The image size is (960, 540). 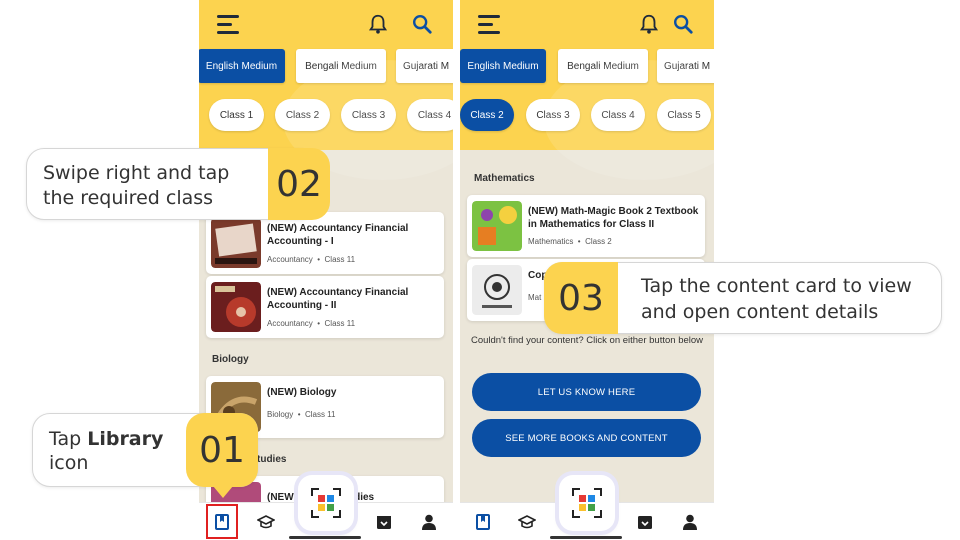 I want to click on section-label-partial: tudies, so click(x=272, y=459).